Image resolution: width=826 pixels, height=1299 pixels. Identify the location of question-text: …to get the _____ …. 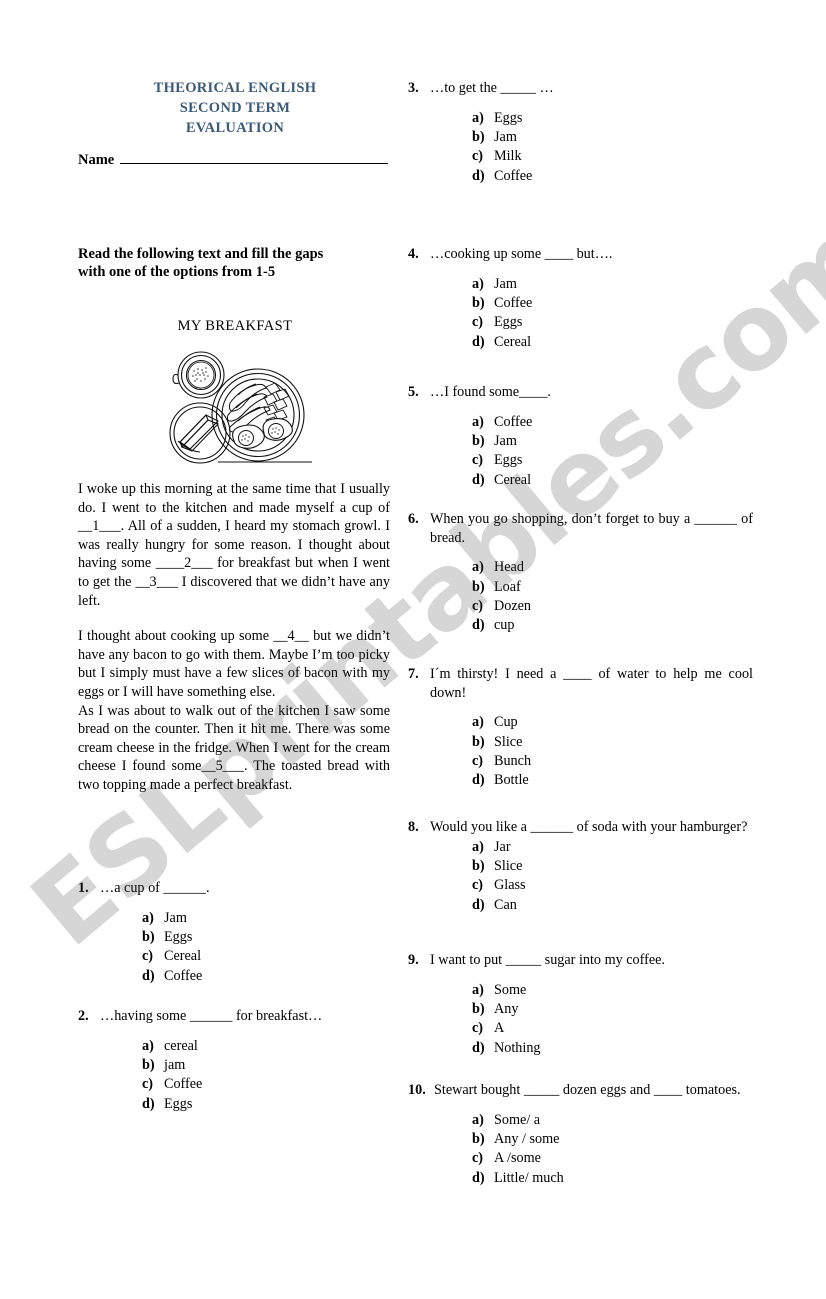
(492, 88).